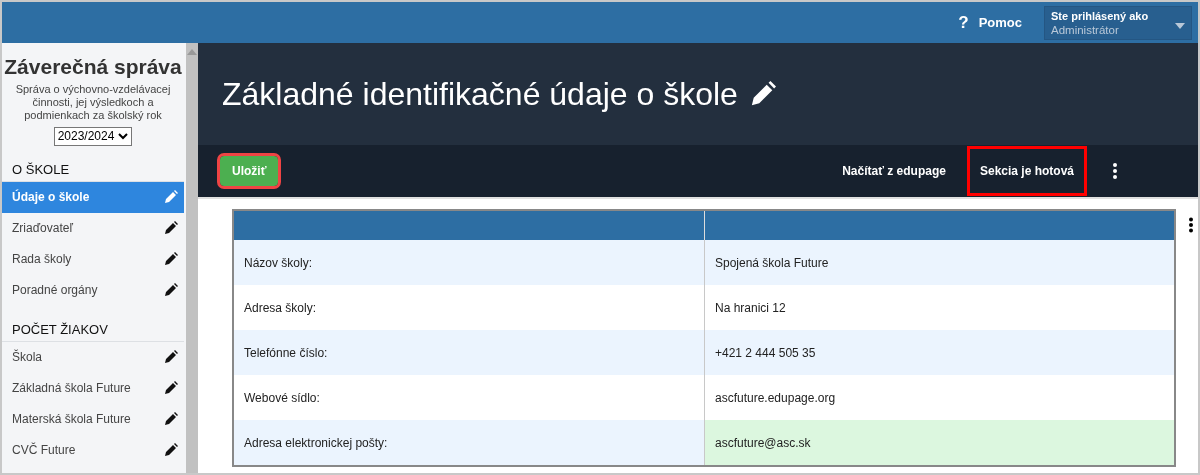 The width and height of the screenshot is (1200, 475). I want to click on user-dropdown: Ste prihlásený ako Administrátor, so click(1118, 22).